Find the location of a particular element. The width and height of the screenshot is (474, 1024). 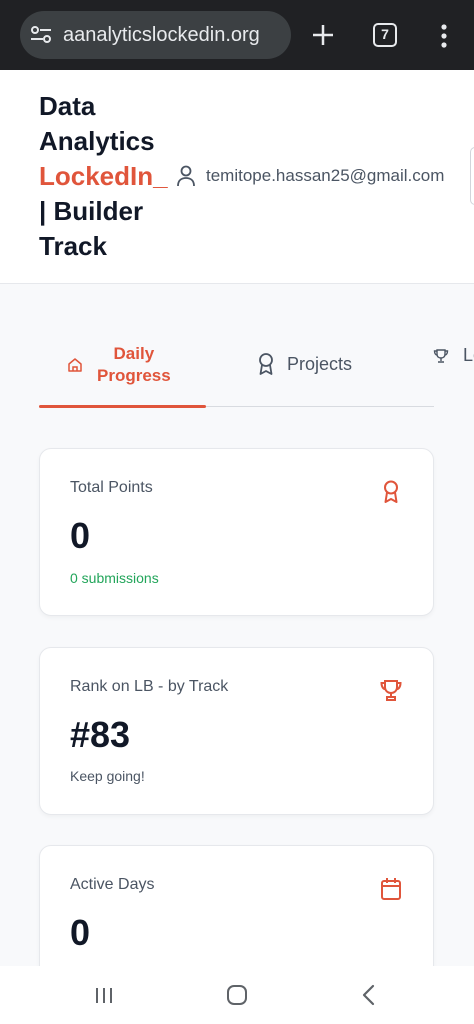

page-title: Data Analytics LockedIn_ | Builder Track is located at coordinates (109, 176).